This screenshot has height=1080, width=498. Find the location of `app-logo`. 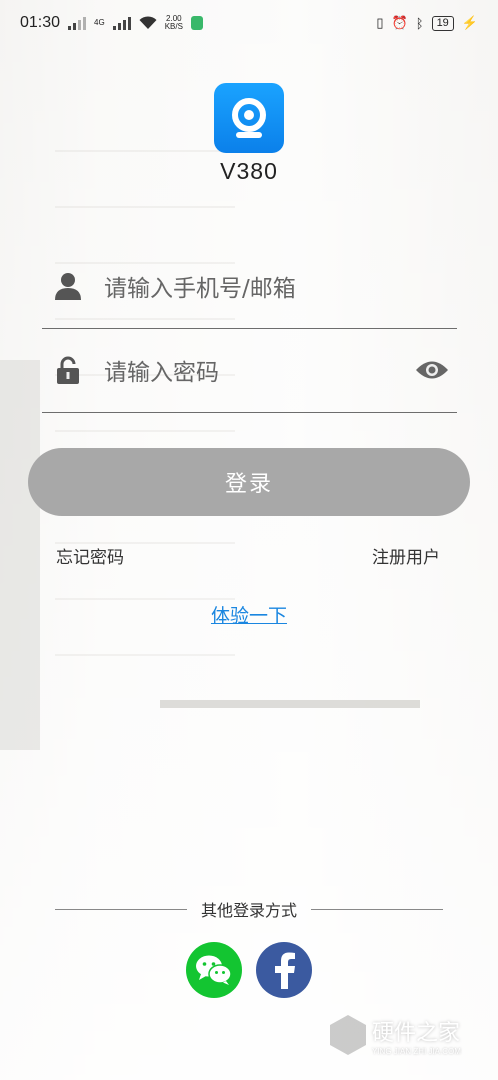

app-logo is located at coordinates (249, 118).